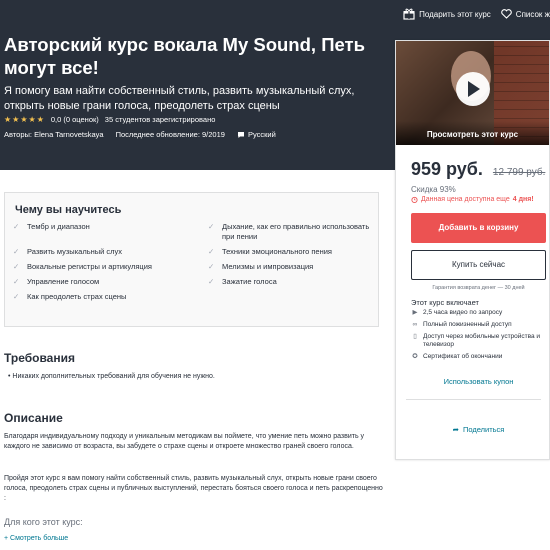 Image resolution: width=550 pixels, height=550 pixels. What do you see at coordinates (472, 133) in the screenshot?
I see `preview-course-label: Просмотреть этот курс` at bounding box center [472, 133].